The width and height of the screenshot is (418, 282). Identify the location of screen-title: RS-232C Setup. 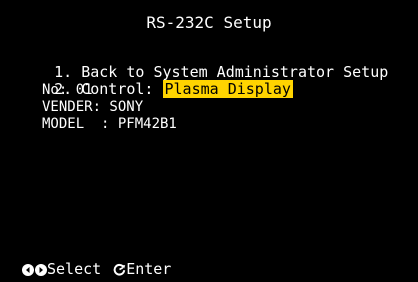
(209, 22).